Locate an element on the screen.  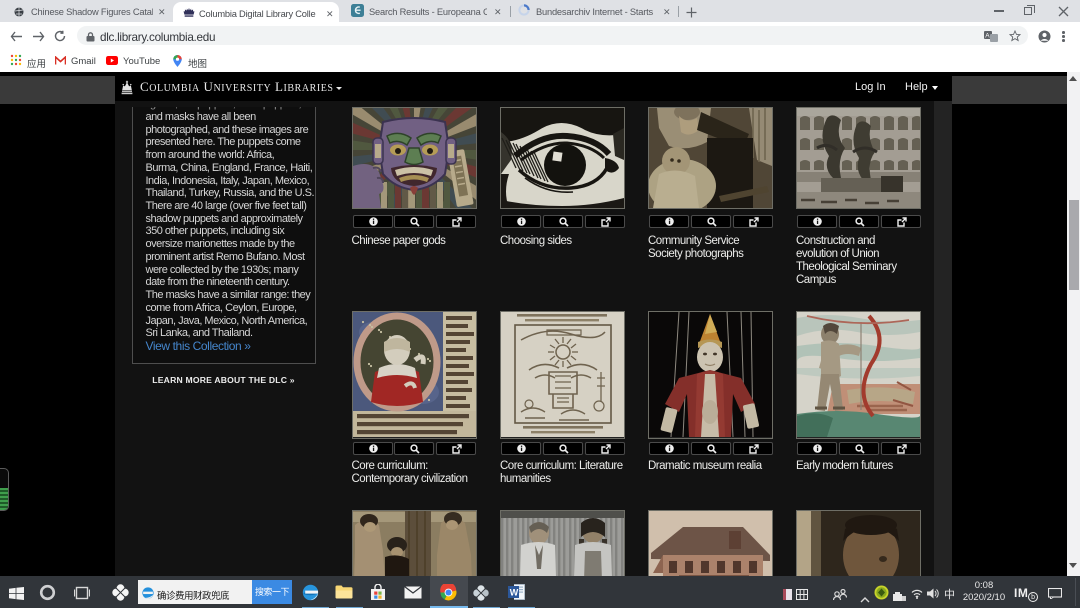
svg-text: W is located at coordinates (514, 593).